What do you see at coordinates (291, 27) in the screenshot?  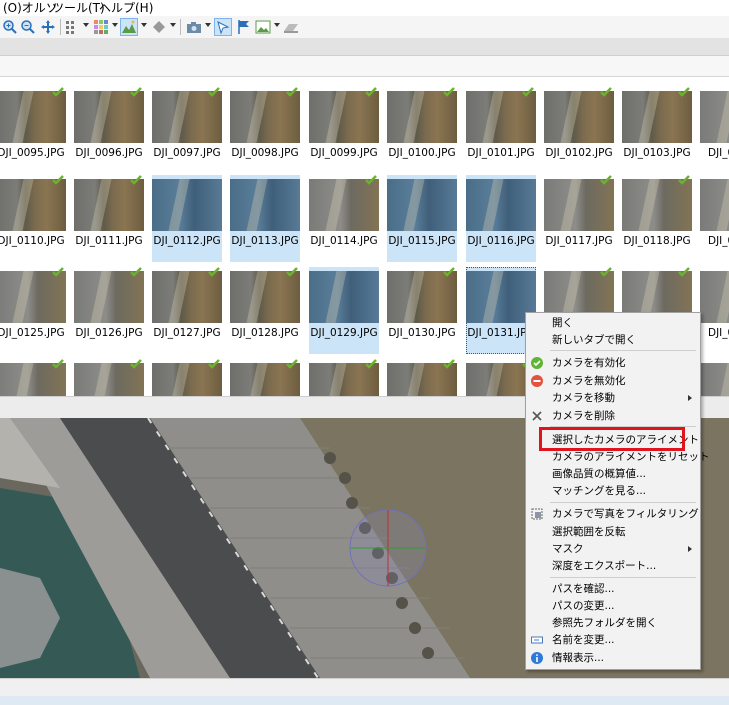 I see `eraser-icon` at bounding box center [291, 27].